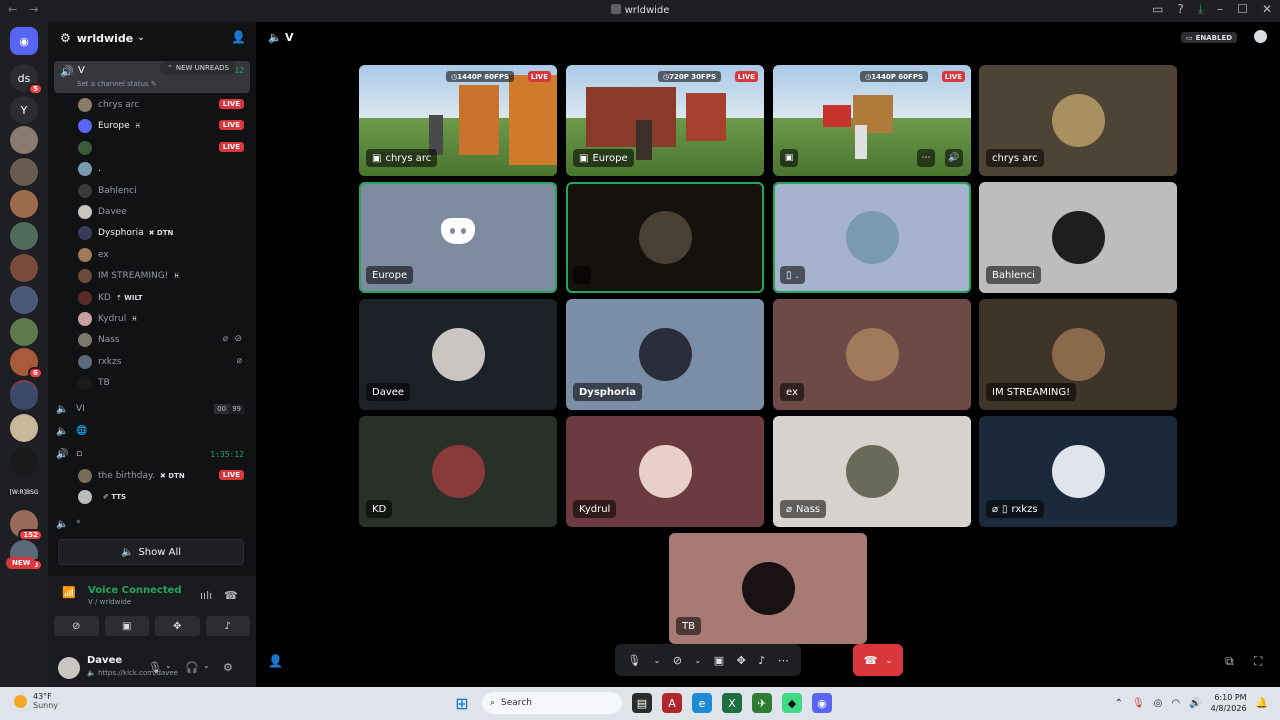 Image resolution: width=1280 pixels, height=720 pixels. Describe the element at coordinates (161, 362) in the screenshot. I see `channel-member: rxkzs ⌀` at that location.